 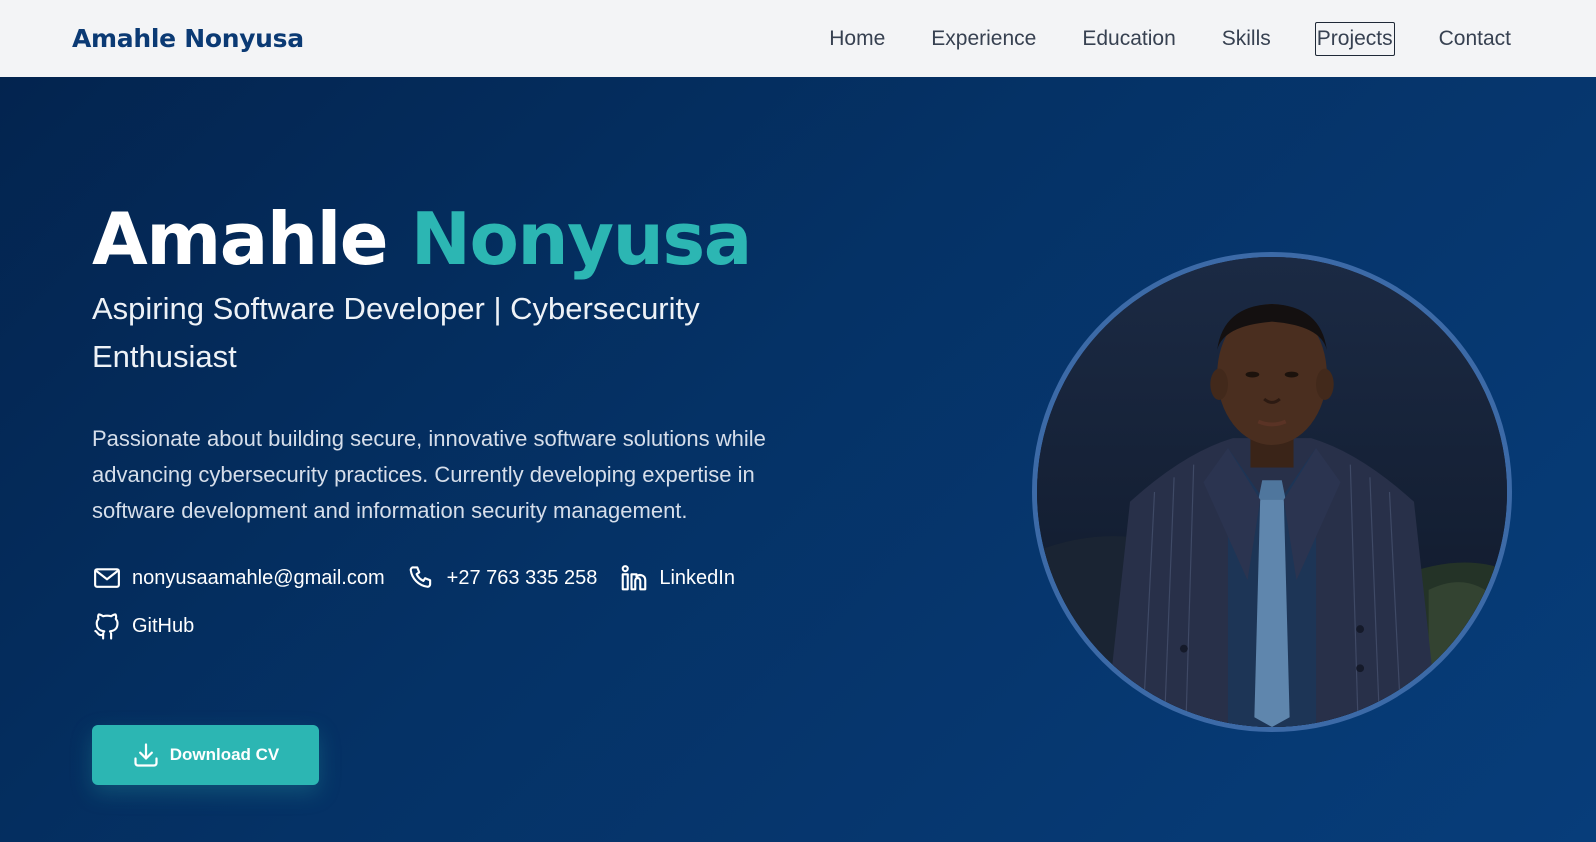 I want to click on linkedin-link: LinkedIn, so click(x=677, y=578).